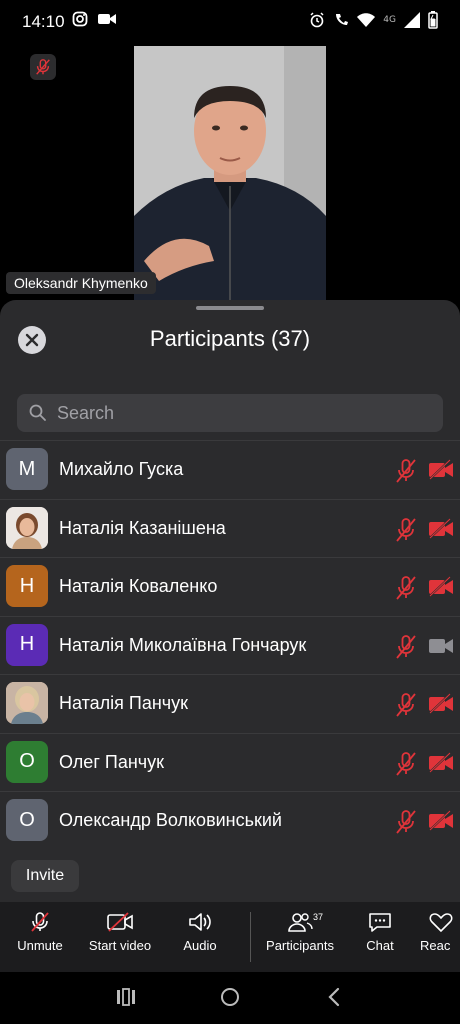 The height and width of the screenshot is (1024, 460). Describe the element at coordinates (183, 644) in the screenshot. I see `participant-name: Наталія Миколаївна Гончарук` at that location.